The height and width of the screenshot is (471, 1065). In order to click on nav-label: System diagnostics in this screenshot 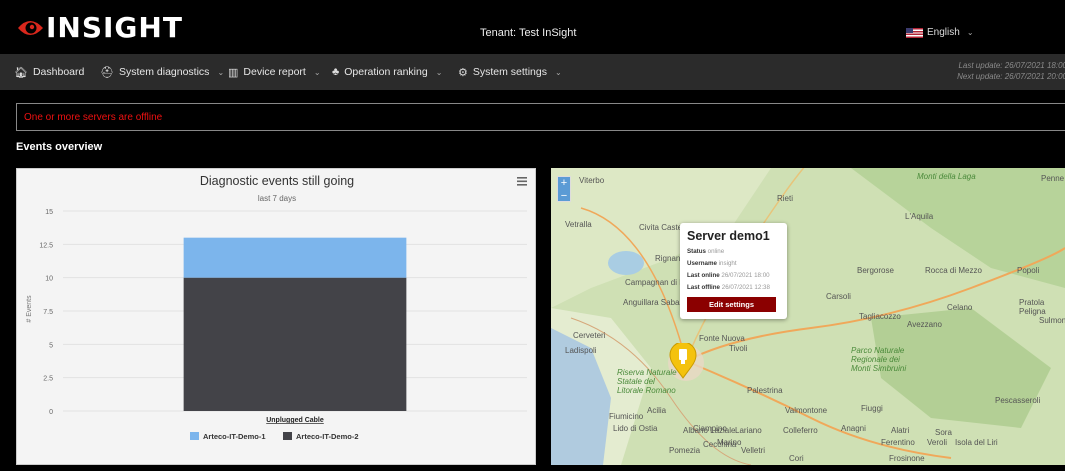, I will do `click(164, 72)`.